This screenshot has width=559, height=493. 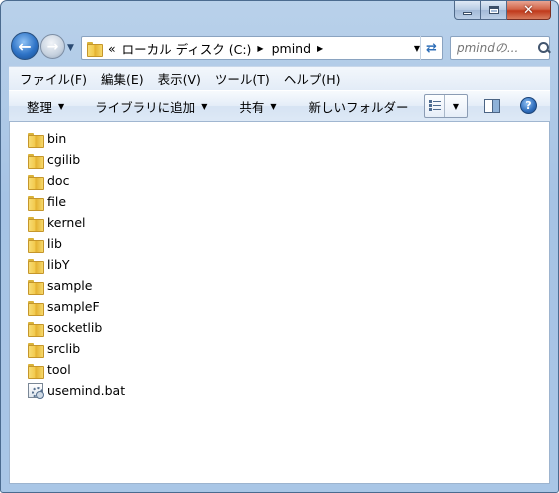 What do you see at coordinates (76, 138) in the screenshot?
I see `list-item: bin` at bounding box center [76, 138].